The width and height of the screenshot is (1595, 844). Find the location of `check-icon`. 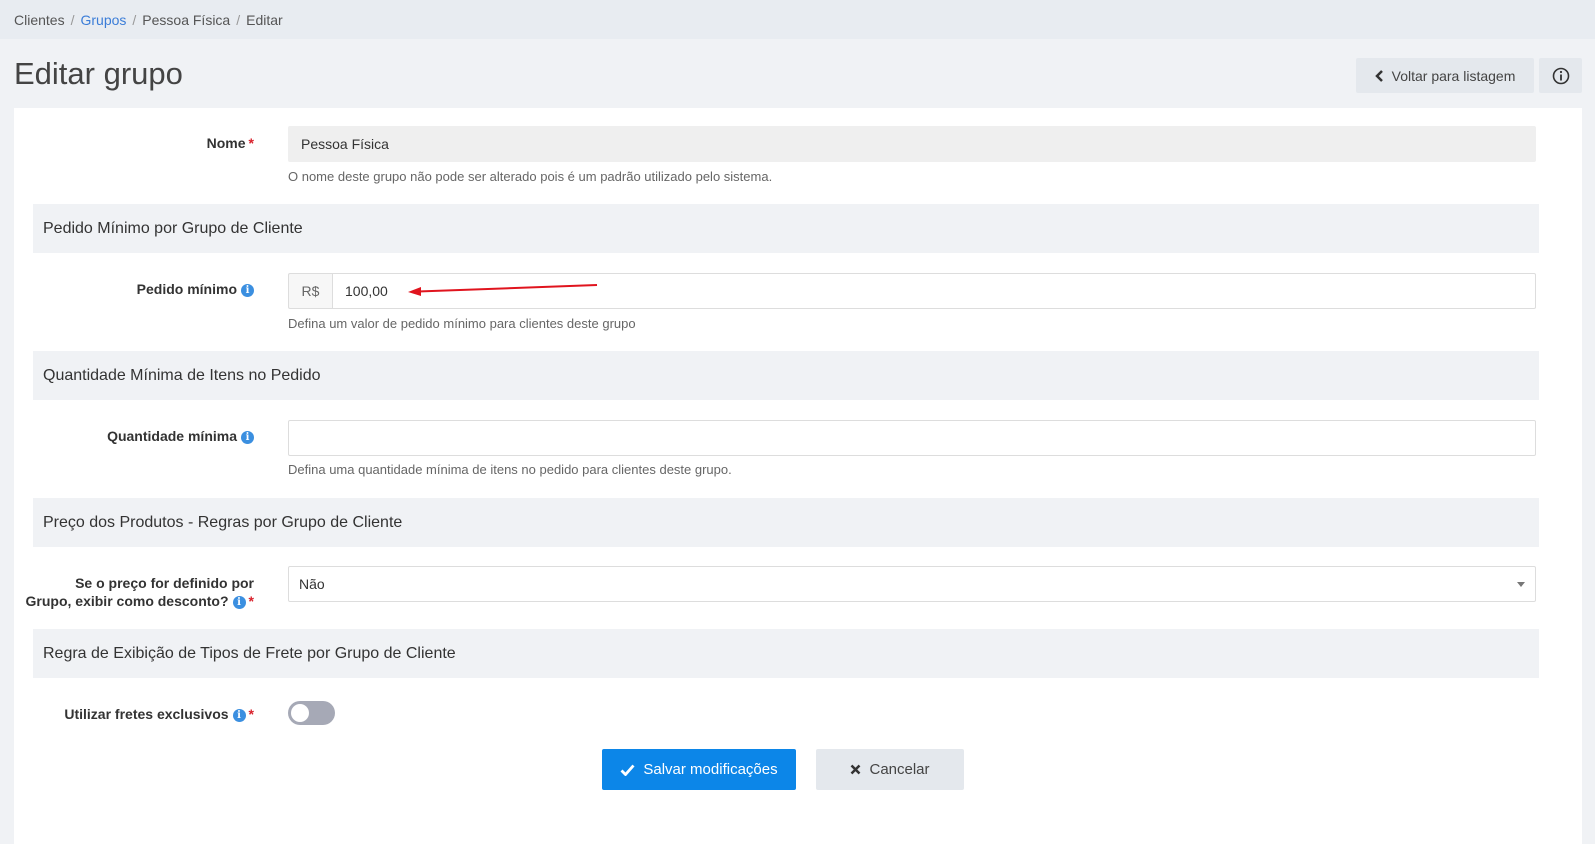

check-icon is located at coordinates (627, 770).